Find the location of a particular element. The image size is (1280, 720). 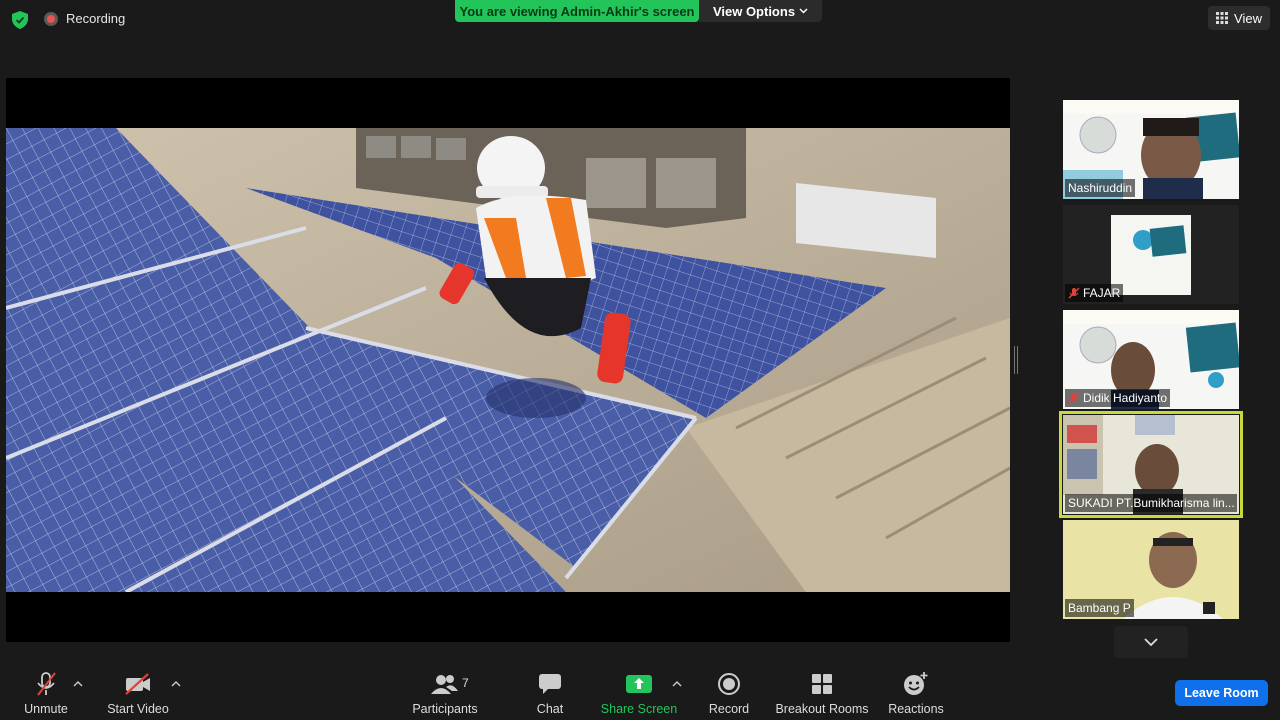

view-options-button: View Options is located at coordinates (760, 11).